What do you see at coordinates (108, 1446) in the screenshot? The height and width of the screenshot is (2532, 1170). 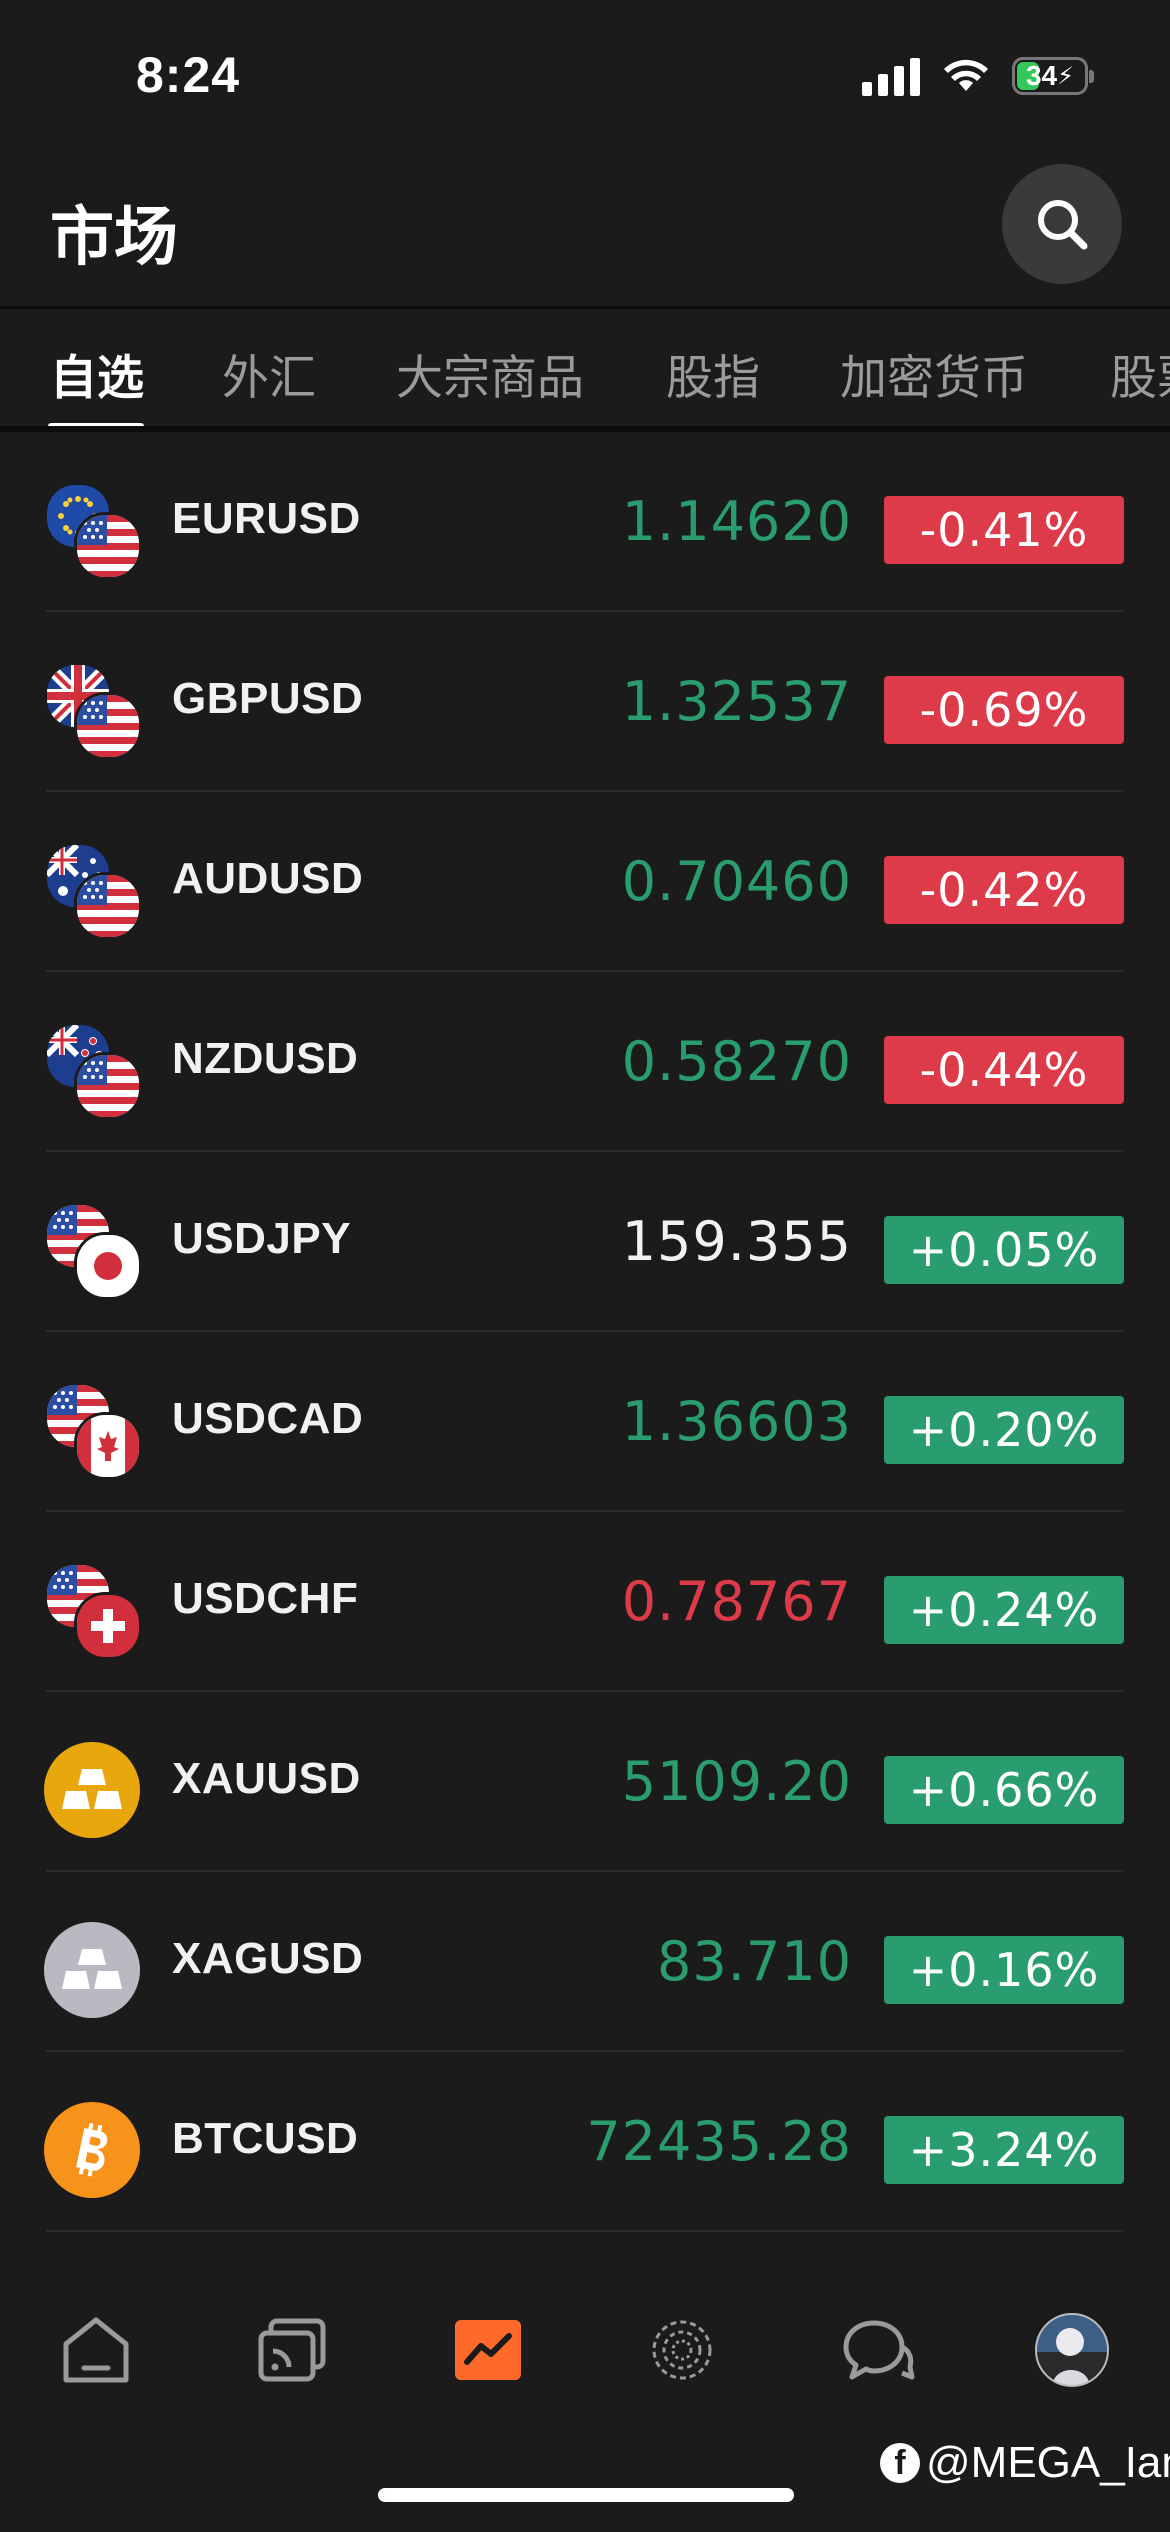 I see `canada-flag-icon` at bounding box center [108, 1446].